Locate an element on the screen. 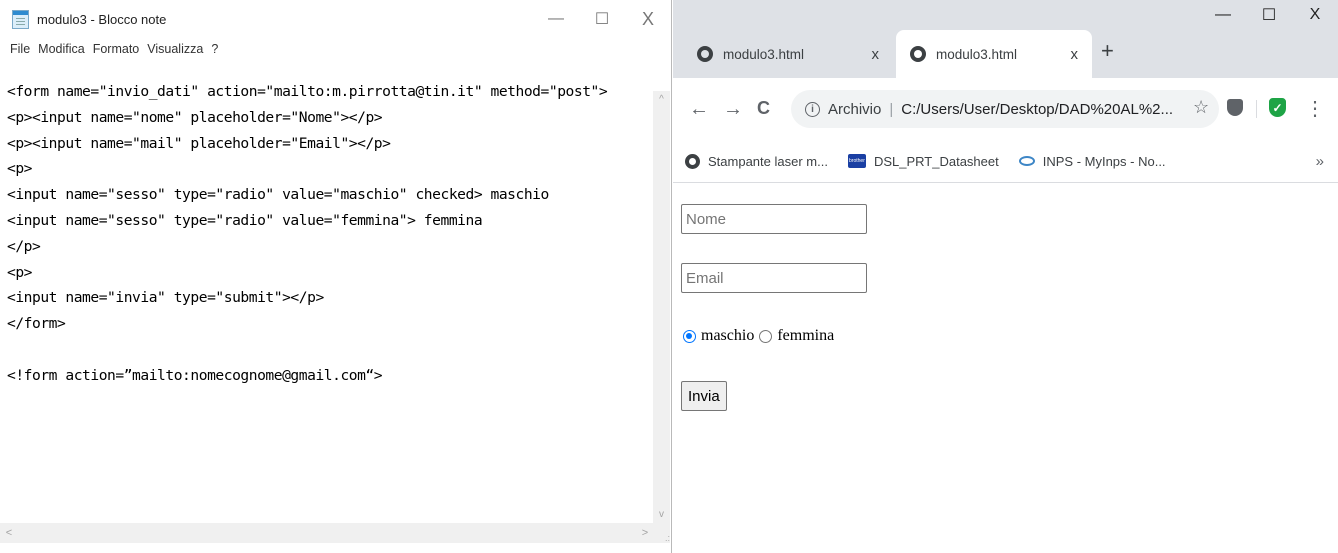 The height and width of the screenshot is (553, 1338). reload-button: C is located at coordinates (763, 108).